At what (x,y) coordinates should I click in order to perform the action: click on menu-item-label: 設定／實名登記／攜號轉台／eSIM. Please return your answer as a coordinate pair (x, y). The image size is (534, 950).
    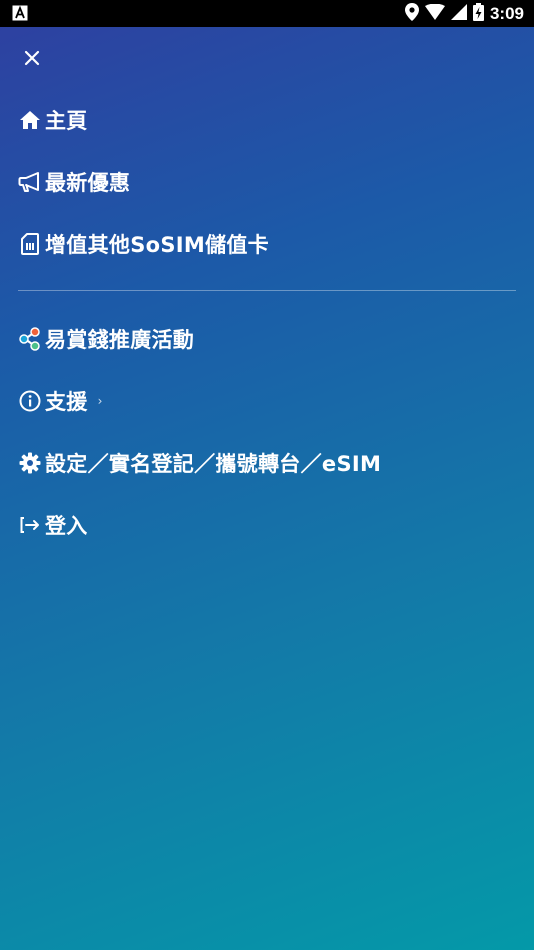
    Looking at the image, I should click on (213, 464).